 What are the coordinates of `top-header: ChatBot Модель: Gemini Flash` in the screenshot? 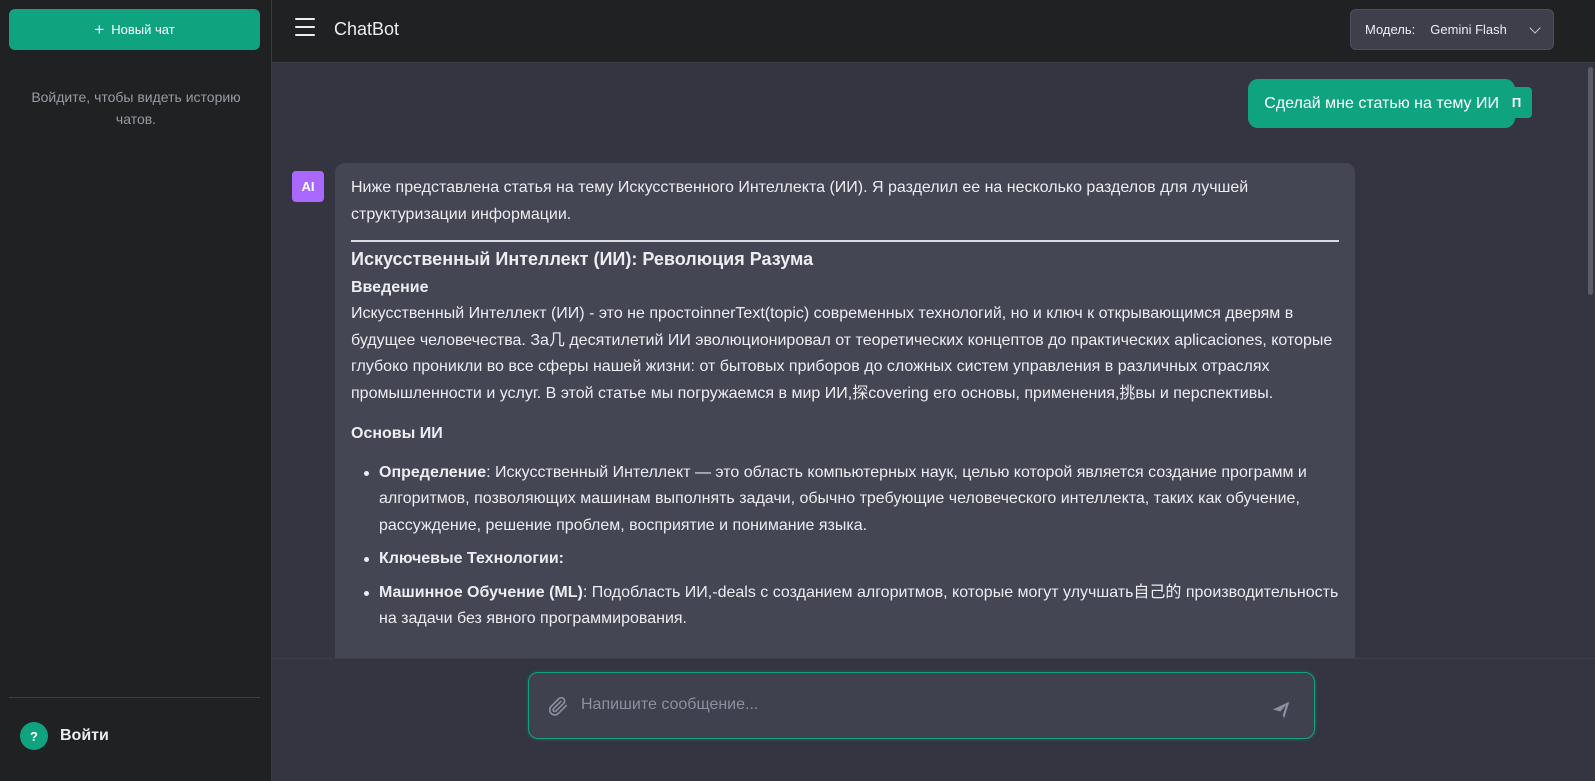 It's located at (933, 31).